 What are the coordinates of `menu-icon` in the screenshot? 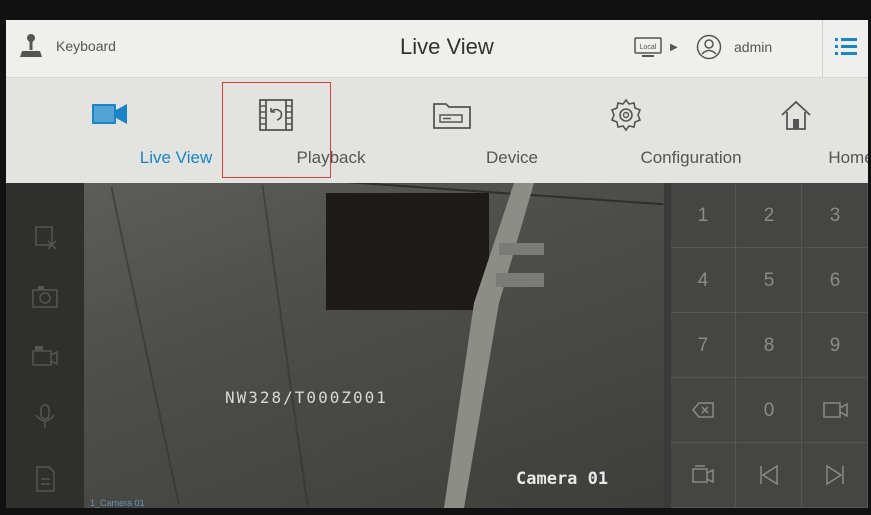 It's located at (846, 46).